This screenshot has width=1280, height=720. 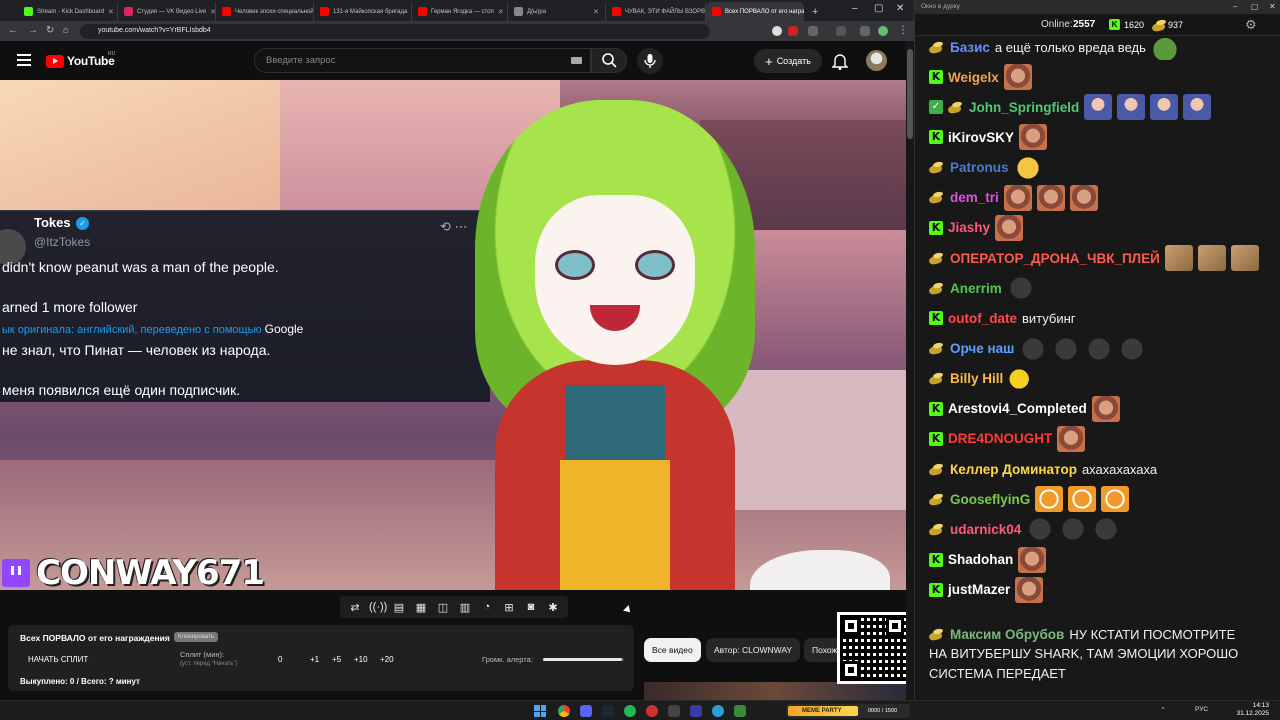 I want to click on chat-username: GooseflyinG, so click(x=990, y=499).